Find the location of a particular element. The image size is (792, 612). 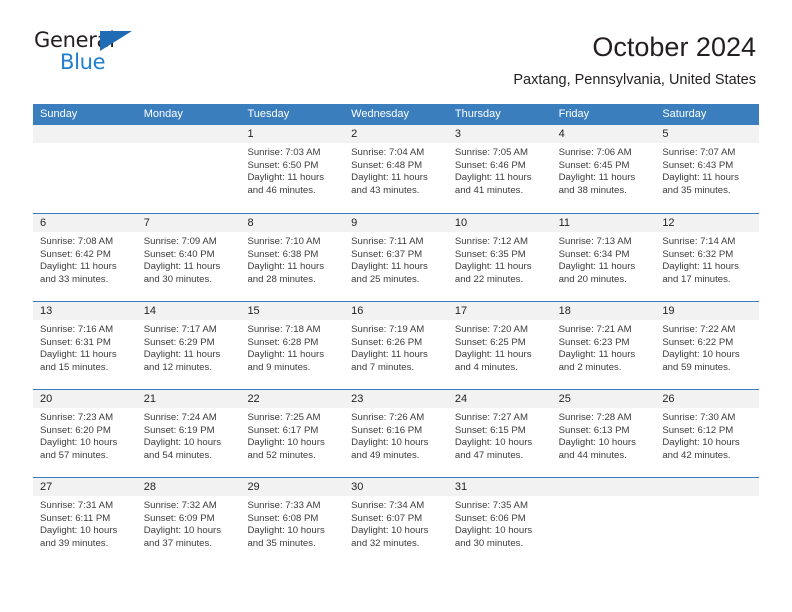

daylight-text-line2: and 47 minutes. is located at coordinates (489, 455).